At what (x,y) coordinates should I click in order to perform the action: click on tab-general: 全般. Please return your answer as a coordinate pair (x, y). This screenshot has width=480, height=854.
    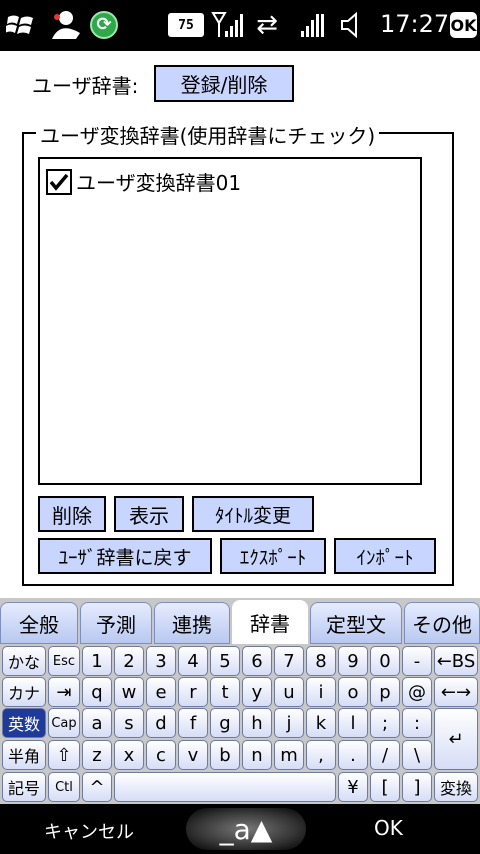
    Looking at the image, I should click on (39, 623).